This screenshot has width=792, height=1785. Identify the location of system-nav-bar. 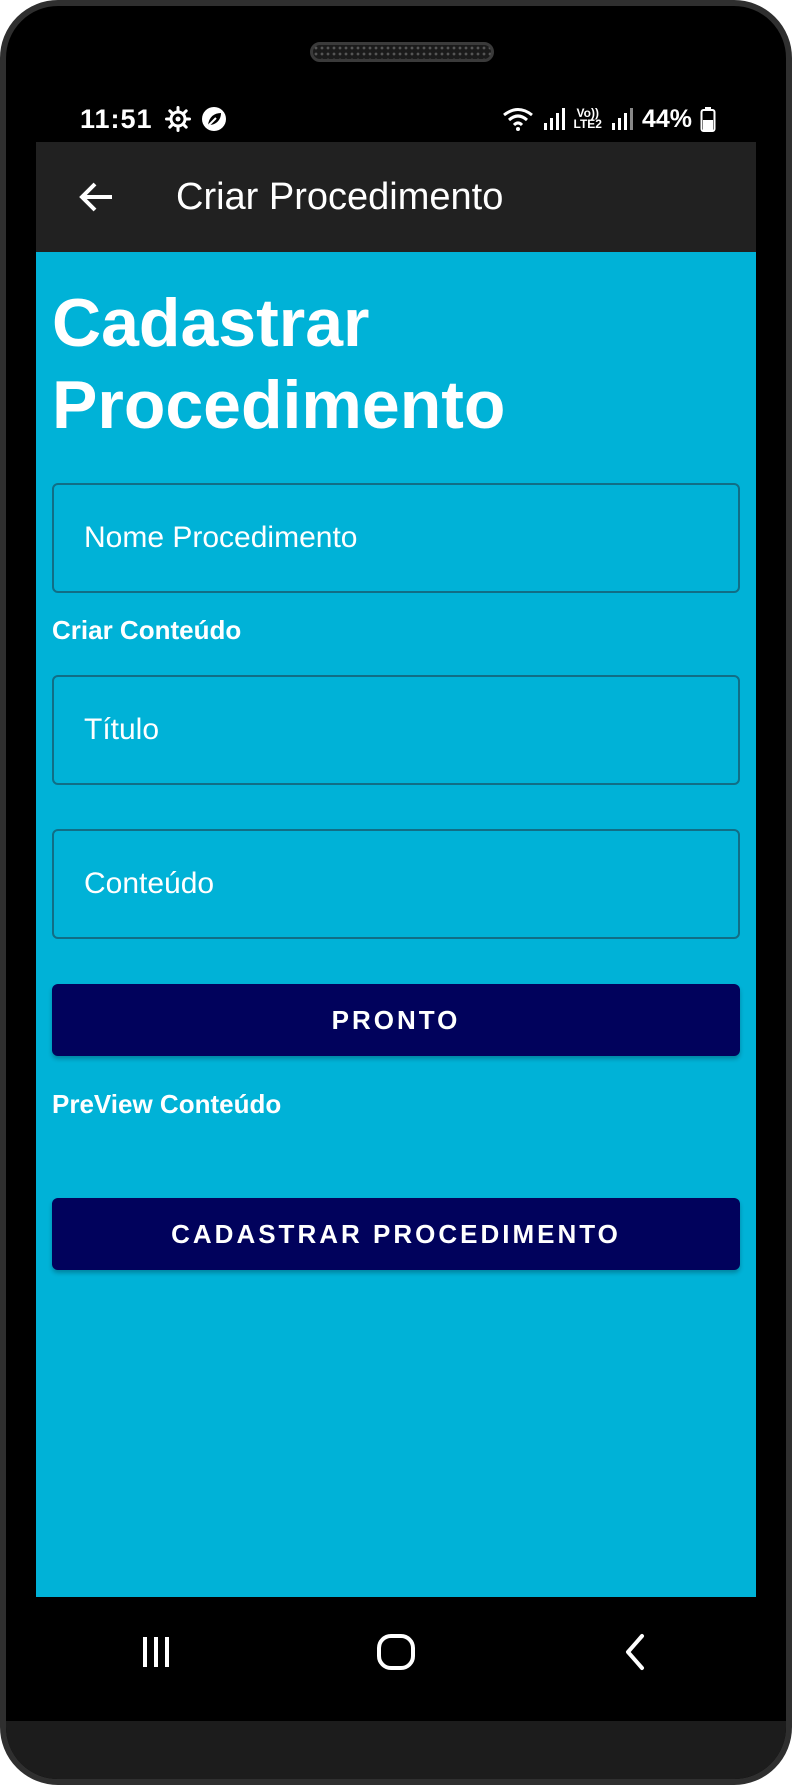
(396, 1652).